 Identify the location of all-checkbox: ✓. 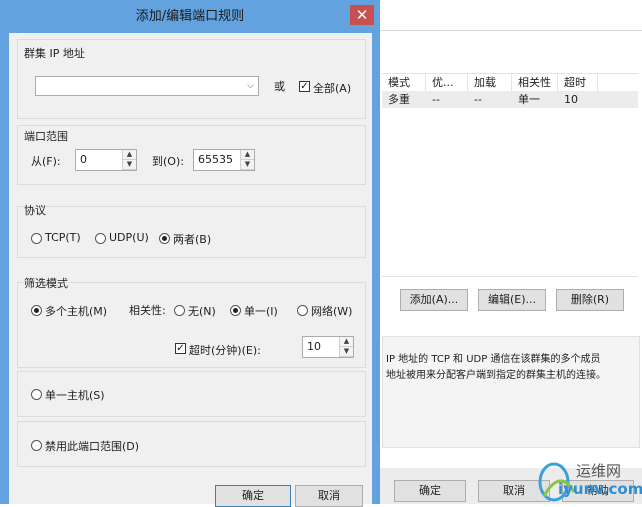
(304, 86).